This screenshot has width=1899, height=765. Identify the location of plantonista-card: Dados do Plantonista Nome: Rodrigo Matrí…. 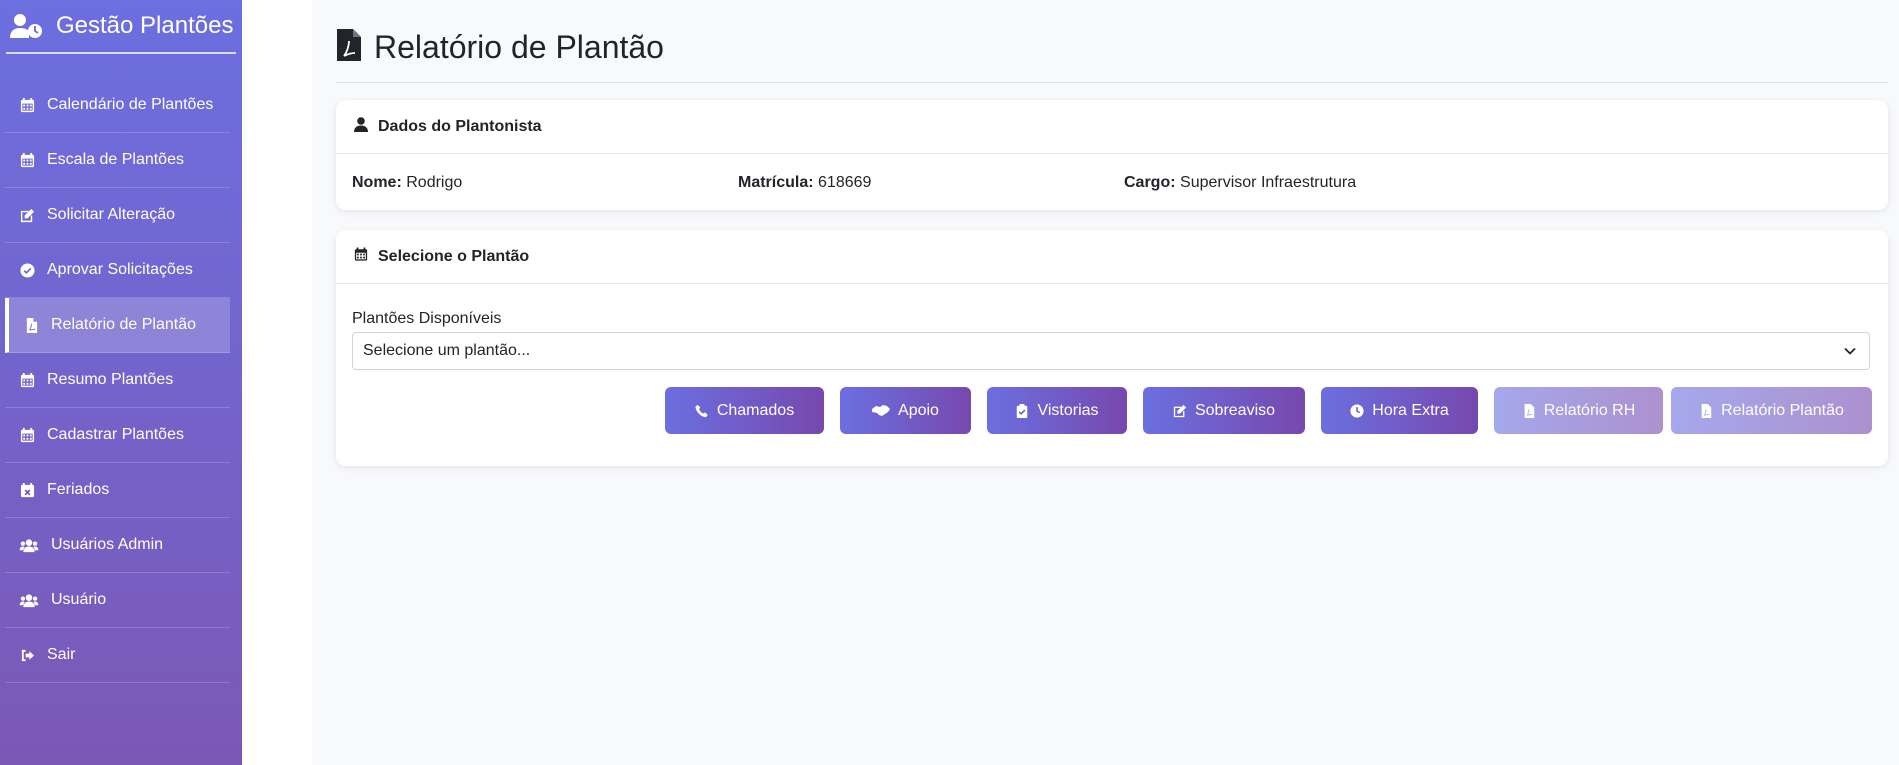
(1112, 155).